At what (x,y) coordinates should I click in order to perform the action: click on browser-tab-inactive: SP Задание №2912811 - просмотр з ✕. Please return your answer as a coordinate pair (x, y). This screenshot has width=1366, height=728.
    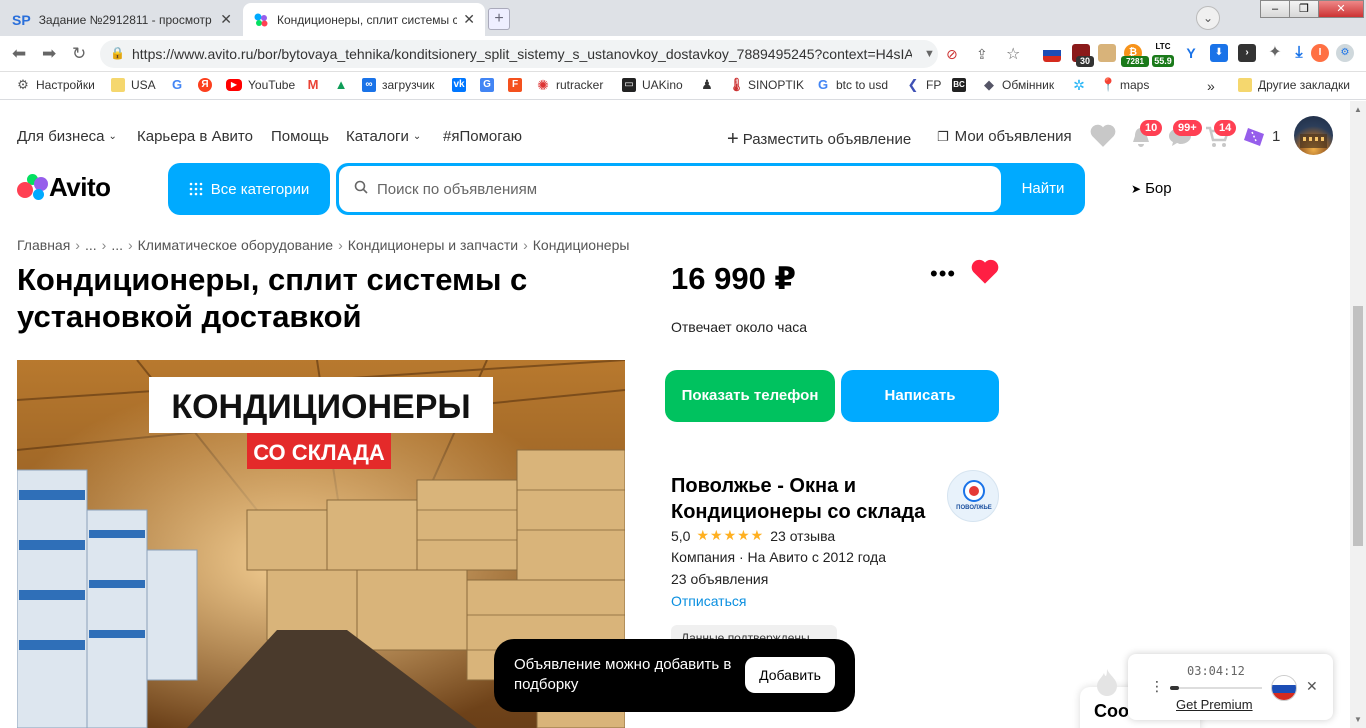
    Looking at the image, I should click on (122, 19).